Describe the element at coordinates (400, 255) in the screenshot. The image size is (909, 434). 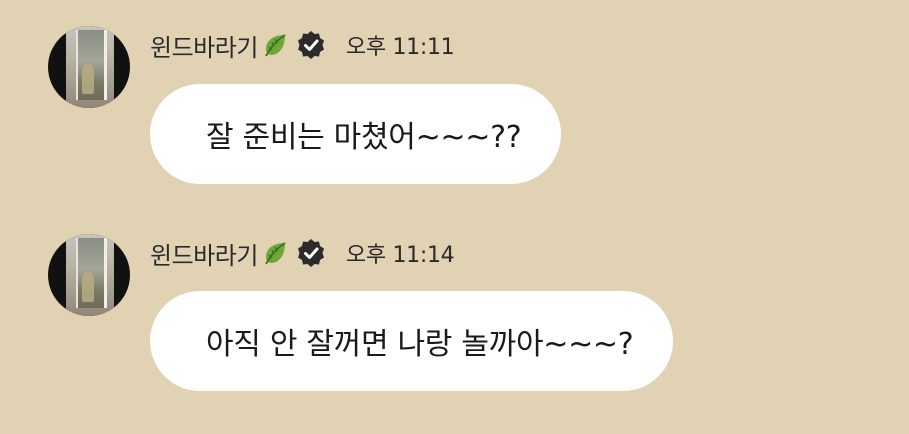
I see `message-time: 오후 11:14` at that location.